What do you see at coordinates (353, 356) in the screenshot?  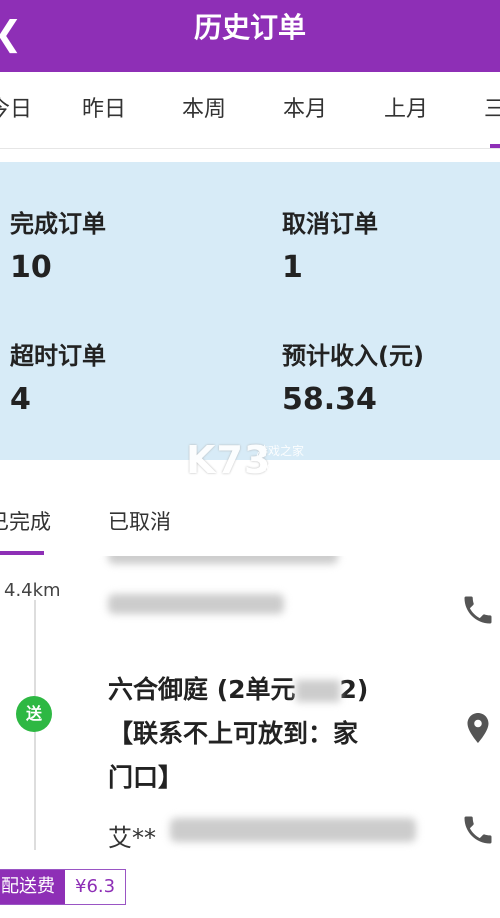 I see `estimated-income-label: 预计收入(元)` at bounding box center [353, 356].